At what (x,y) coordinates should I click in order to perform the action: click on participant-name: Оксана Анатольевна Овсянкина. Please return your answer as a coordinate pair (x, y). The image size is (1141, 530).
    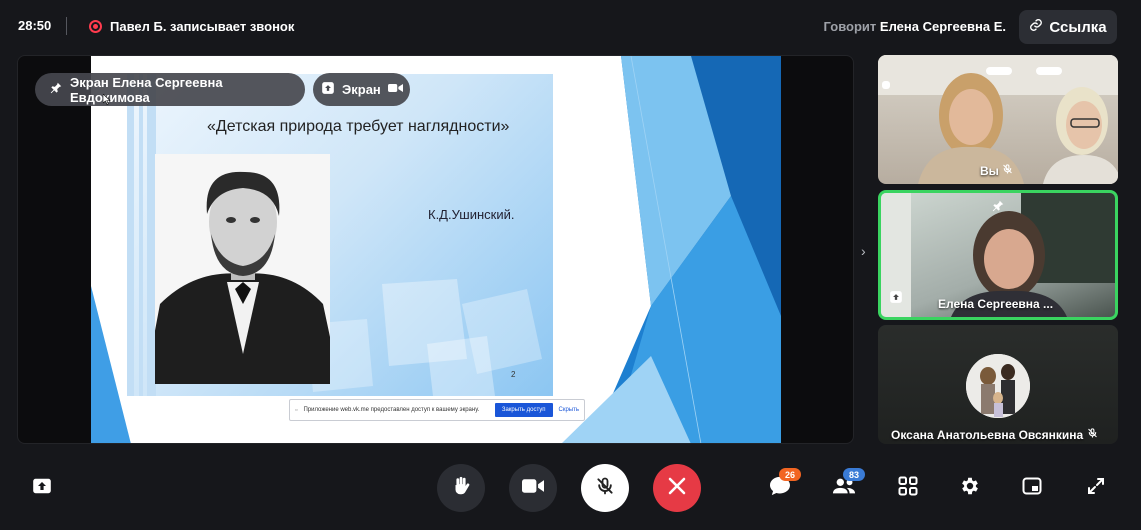
    Looking at the image, I should click on (987, 435).